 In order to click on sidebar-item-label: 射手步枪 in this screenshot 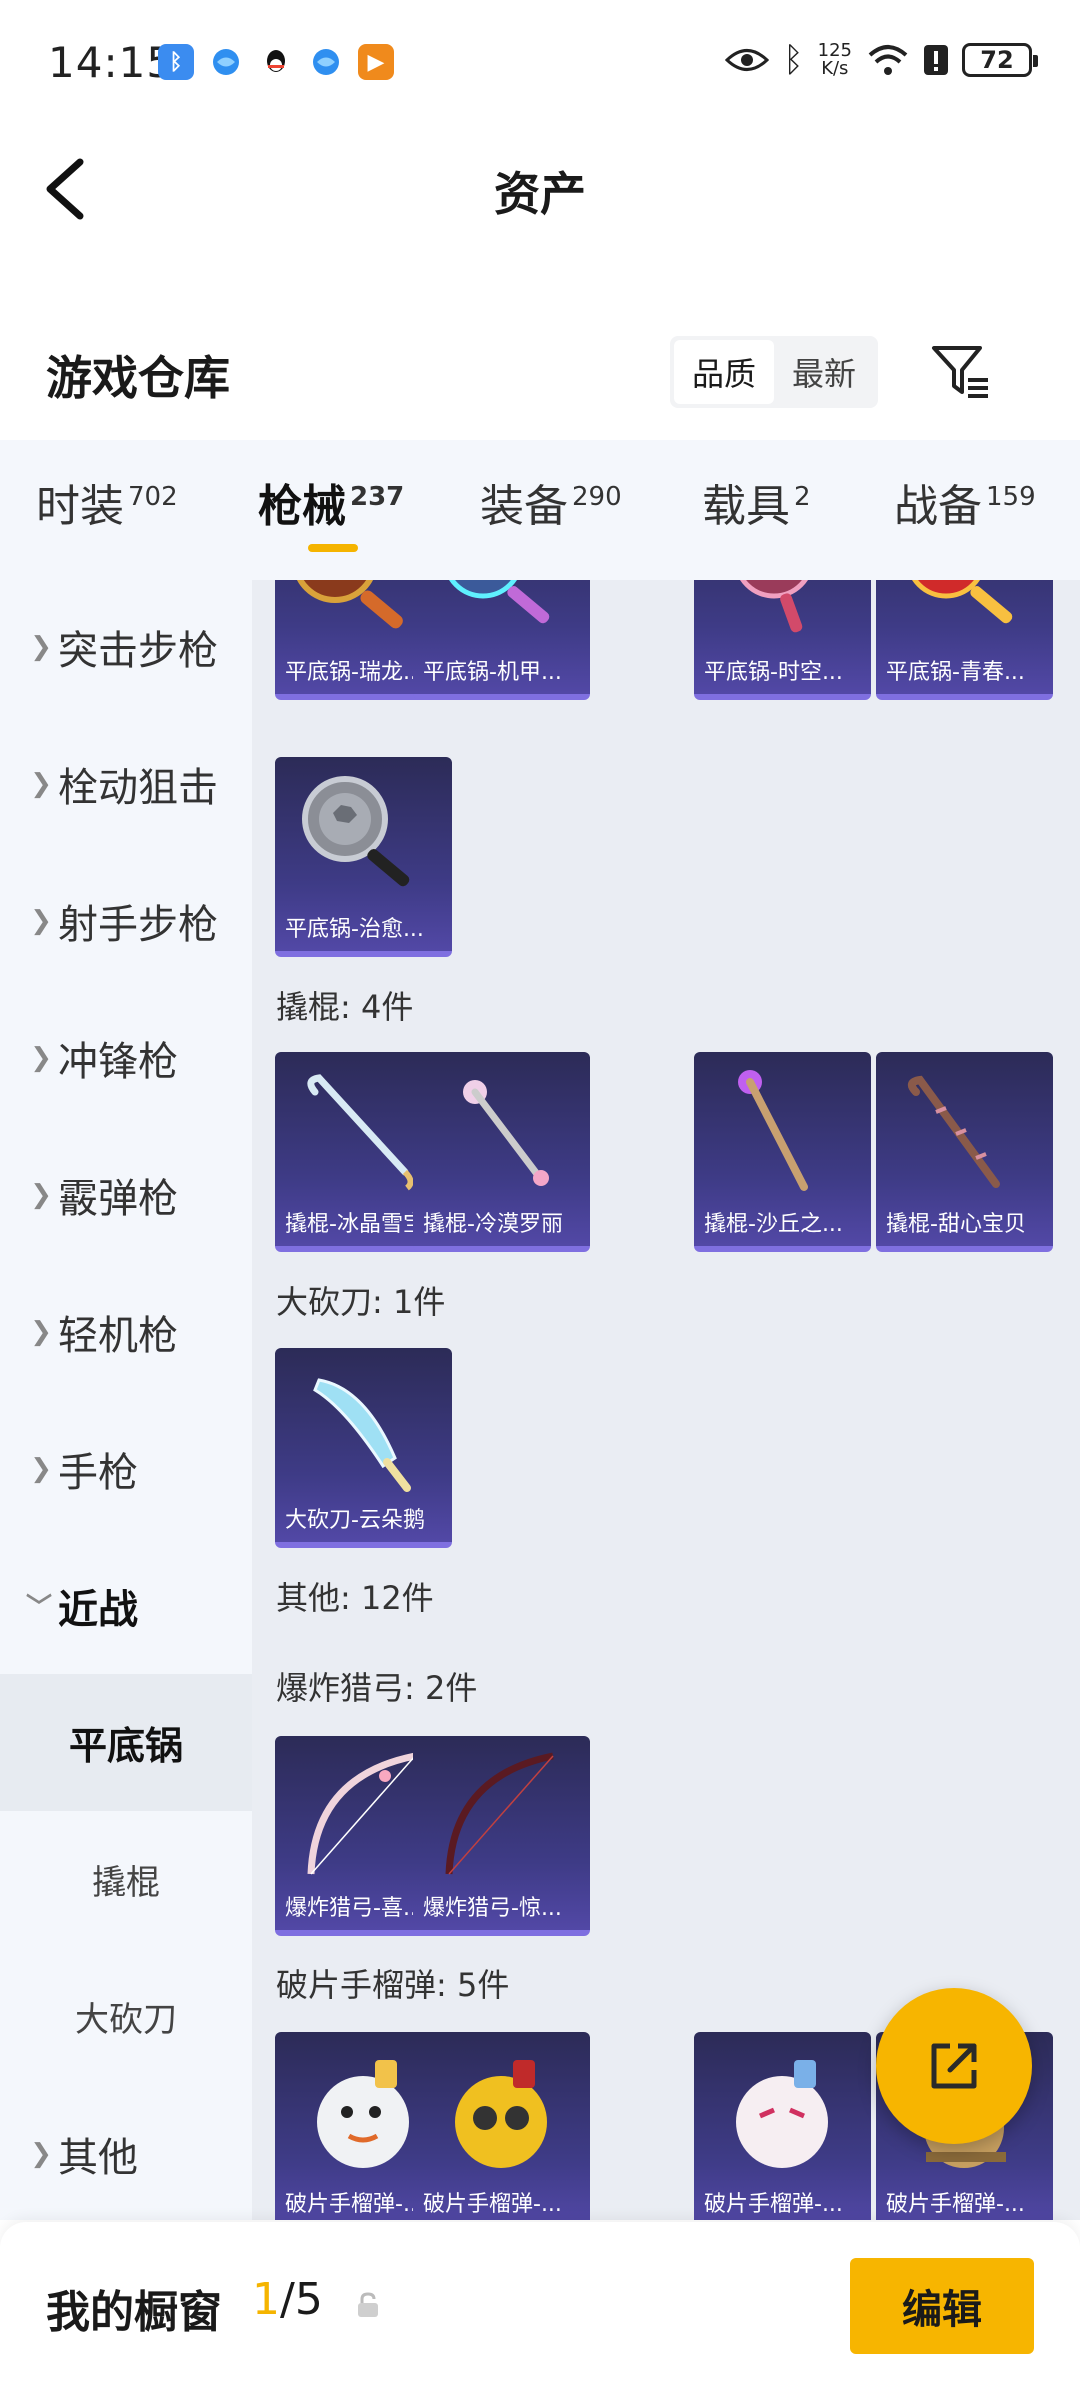, I will do `click(138, 924)`.